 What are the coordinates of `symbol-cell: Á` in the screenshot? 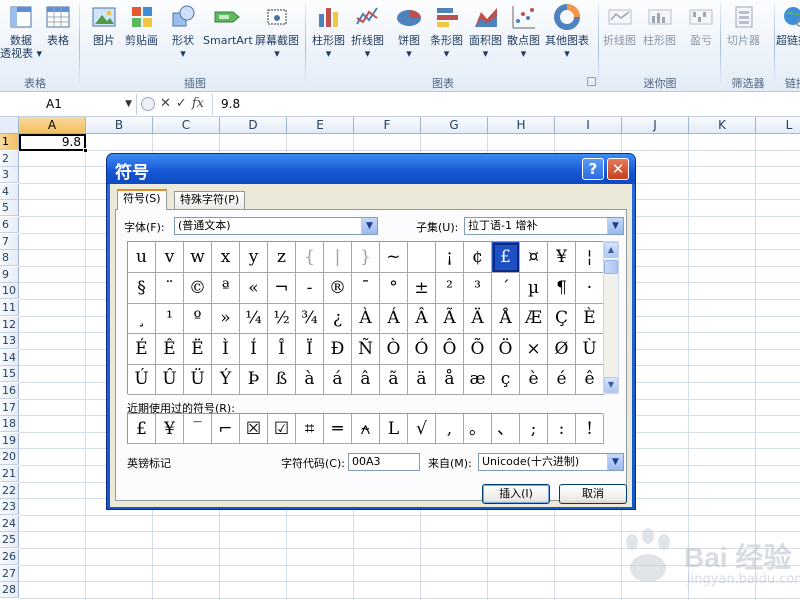 It's located at (394, 318).